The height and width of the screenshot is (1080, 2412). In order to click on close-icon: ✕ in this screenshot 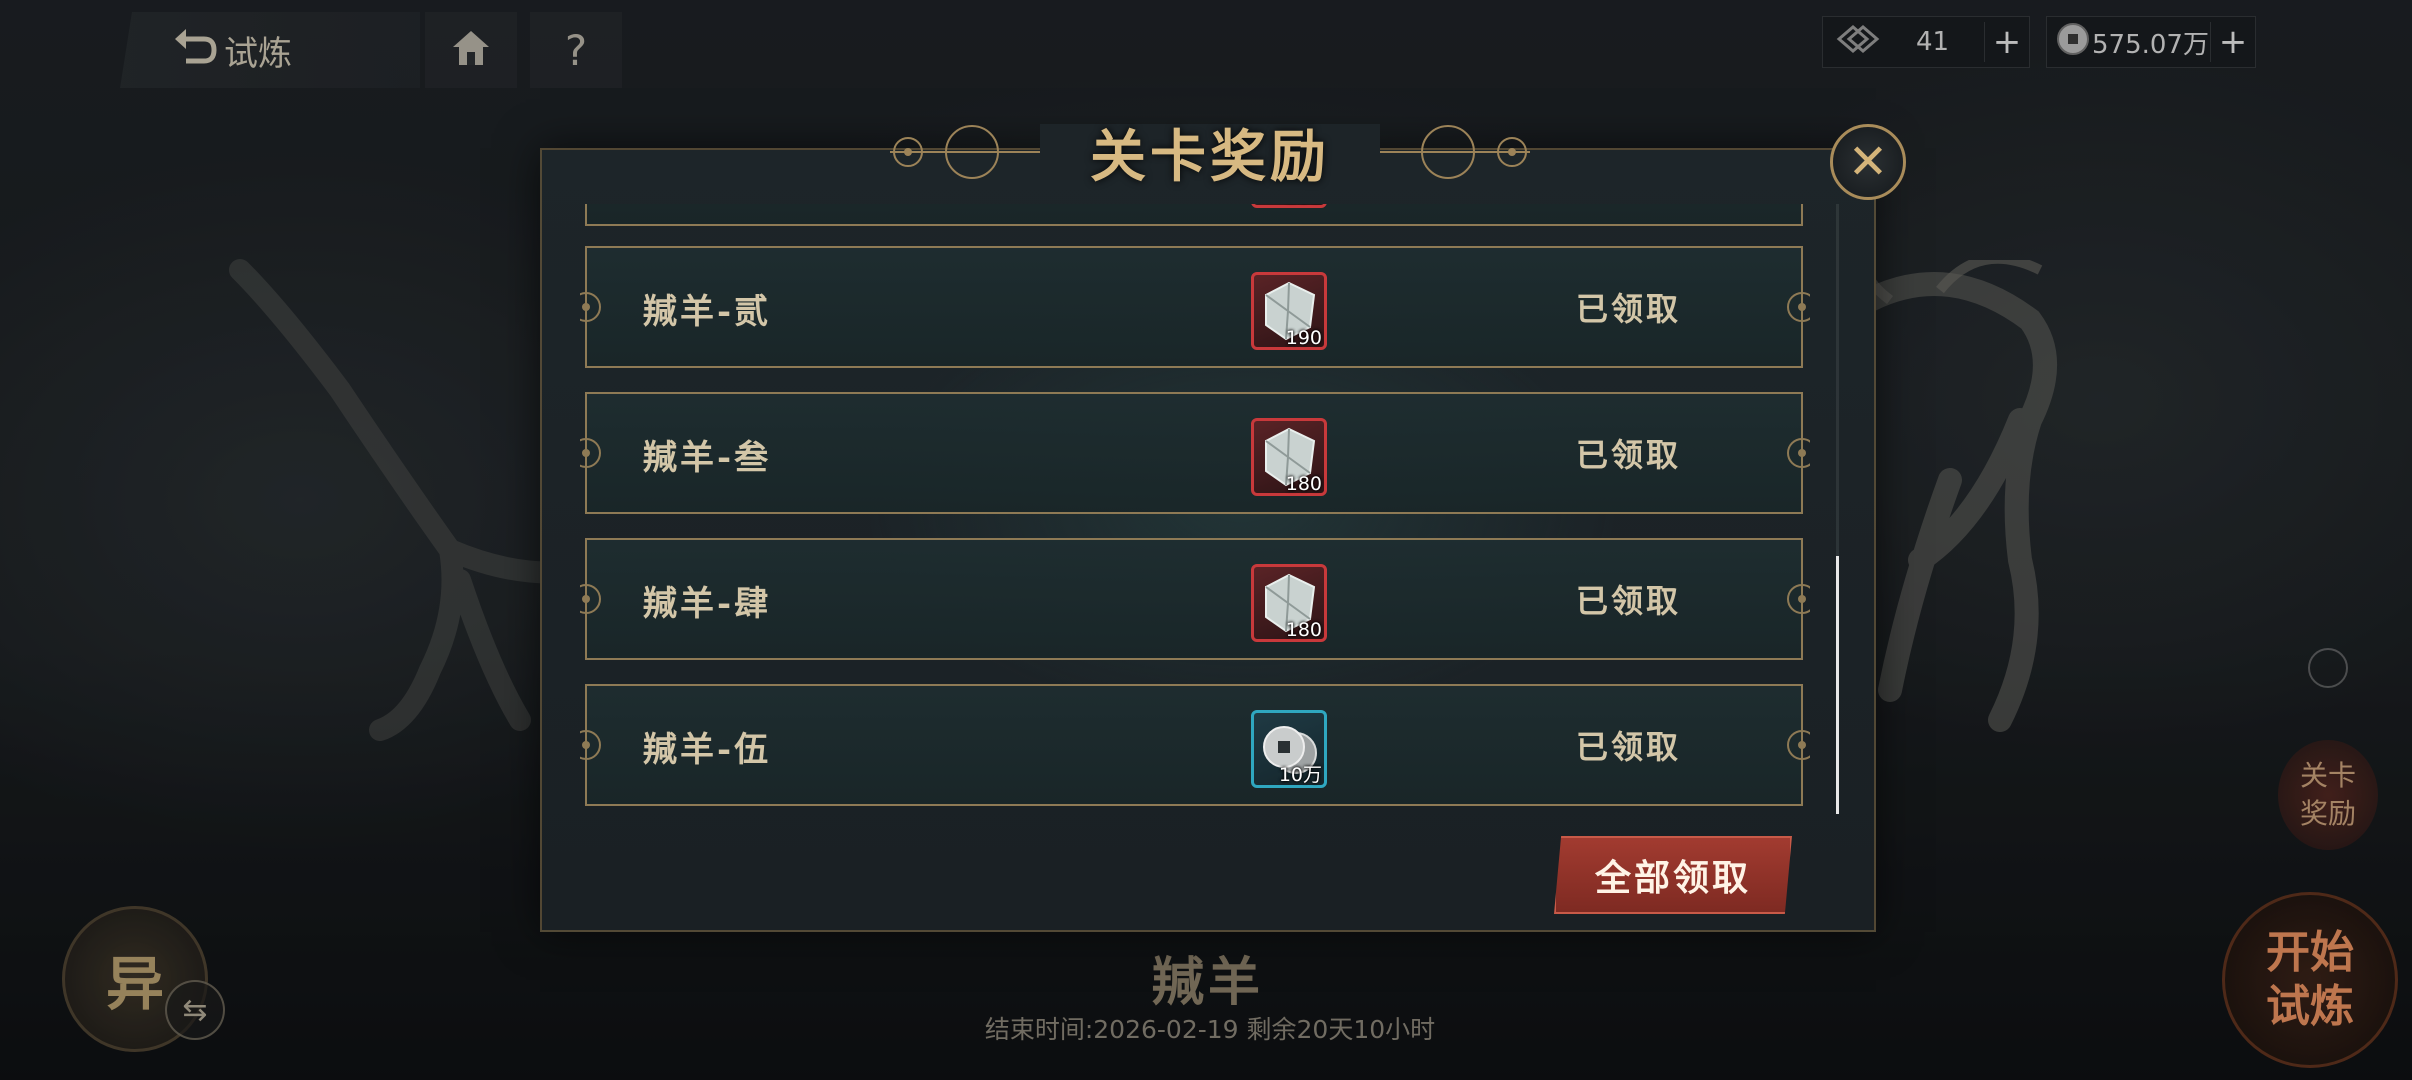, I will do `click(1868, 162)`.